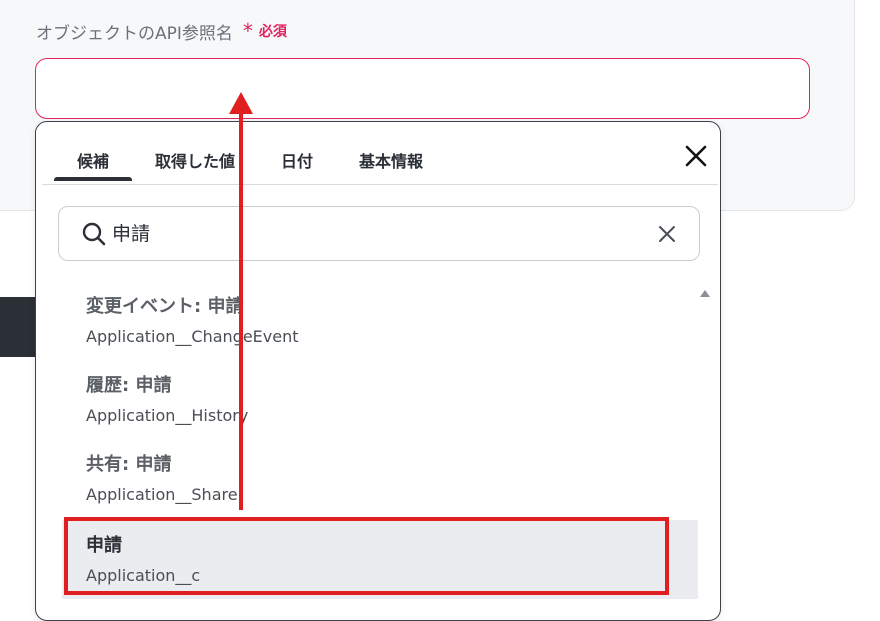  What do you see at coordinates (297, 160) in the screenshot?
I see `tab-date: 日付` at bounding box center [297, 160].